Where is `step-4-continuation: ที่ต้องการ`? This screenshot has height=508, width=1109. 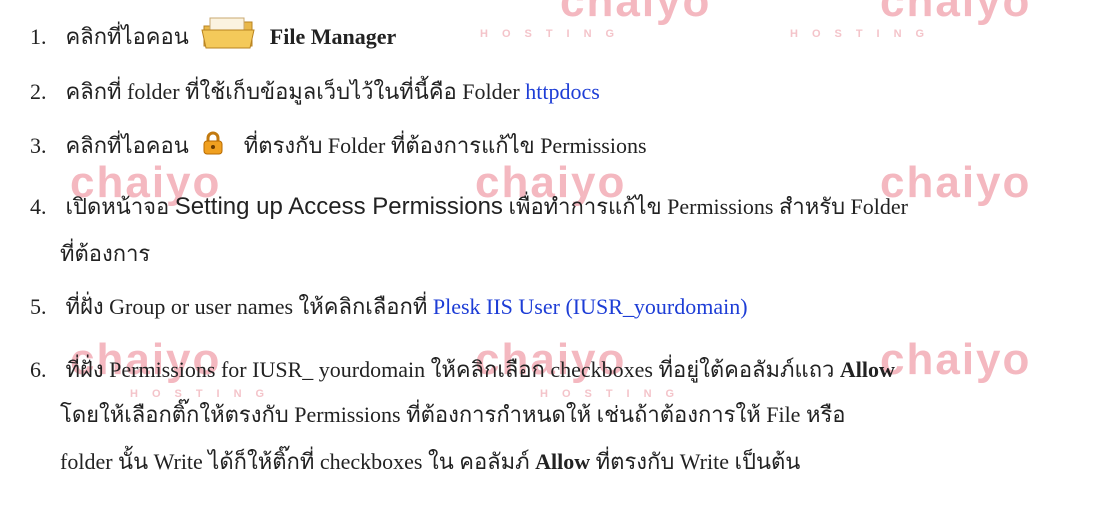
step-4-continuation: ที่ต้องการ is located at coordinates (105, 253).